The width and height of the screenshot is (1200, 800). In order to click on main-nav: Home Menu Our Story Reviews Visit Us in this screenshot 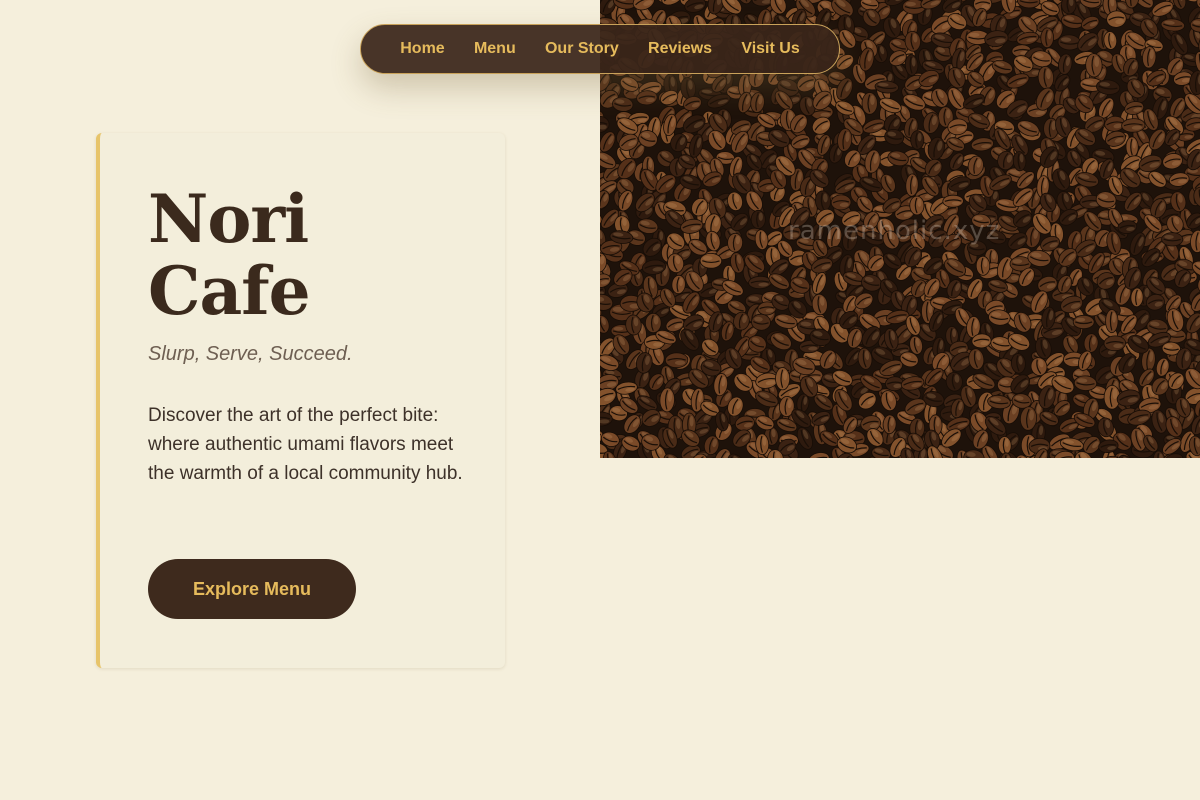, I will do `click(600, 49)`.